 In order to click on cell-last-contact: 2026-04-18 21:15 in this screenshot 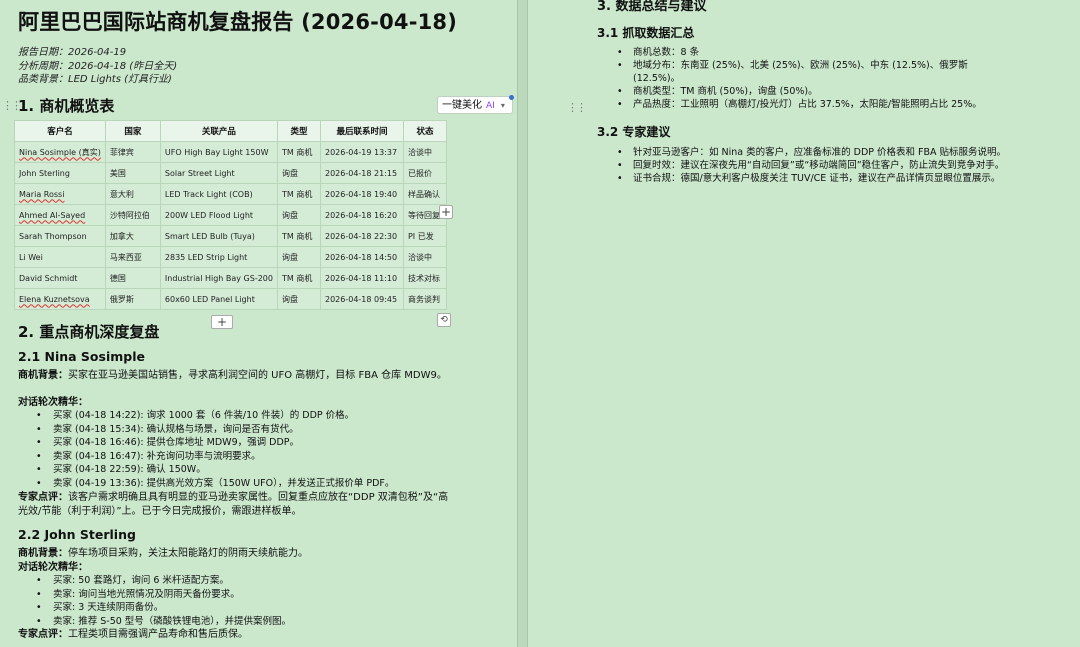, I will do `click(361, 173)`.